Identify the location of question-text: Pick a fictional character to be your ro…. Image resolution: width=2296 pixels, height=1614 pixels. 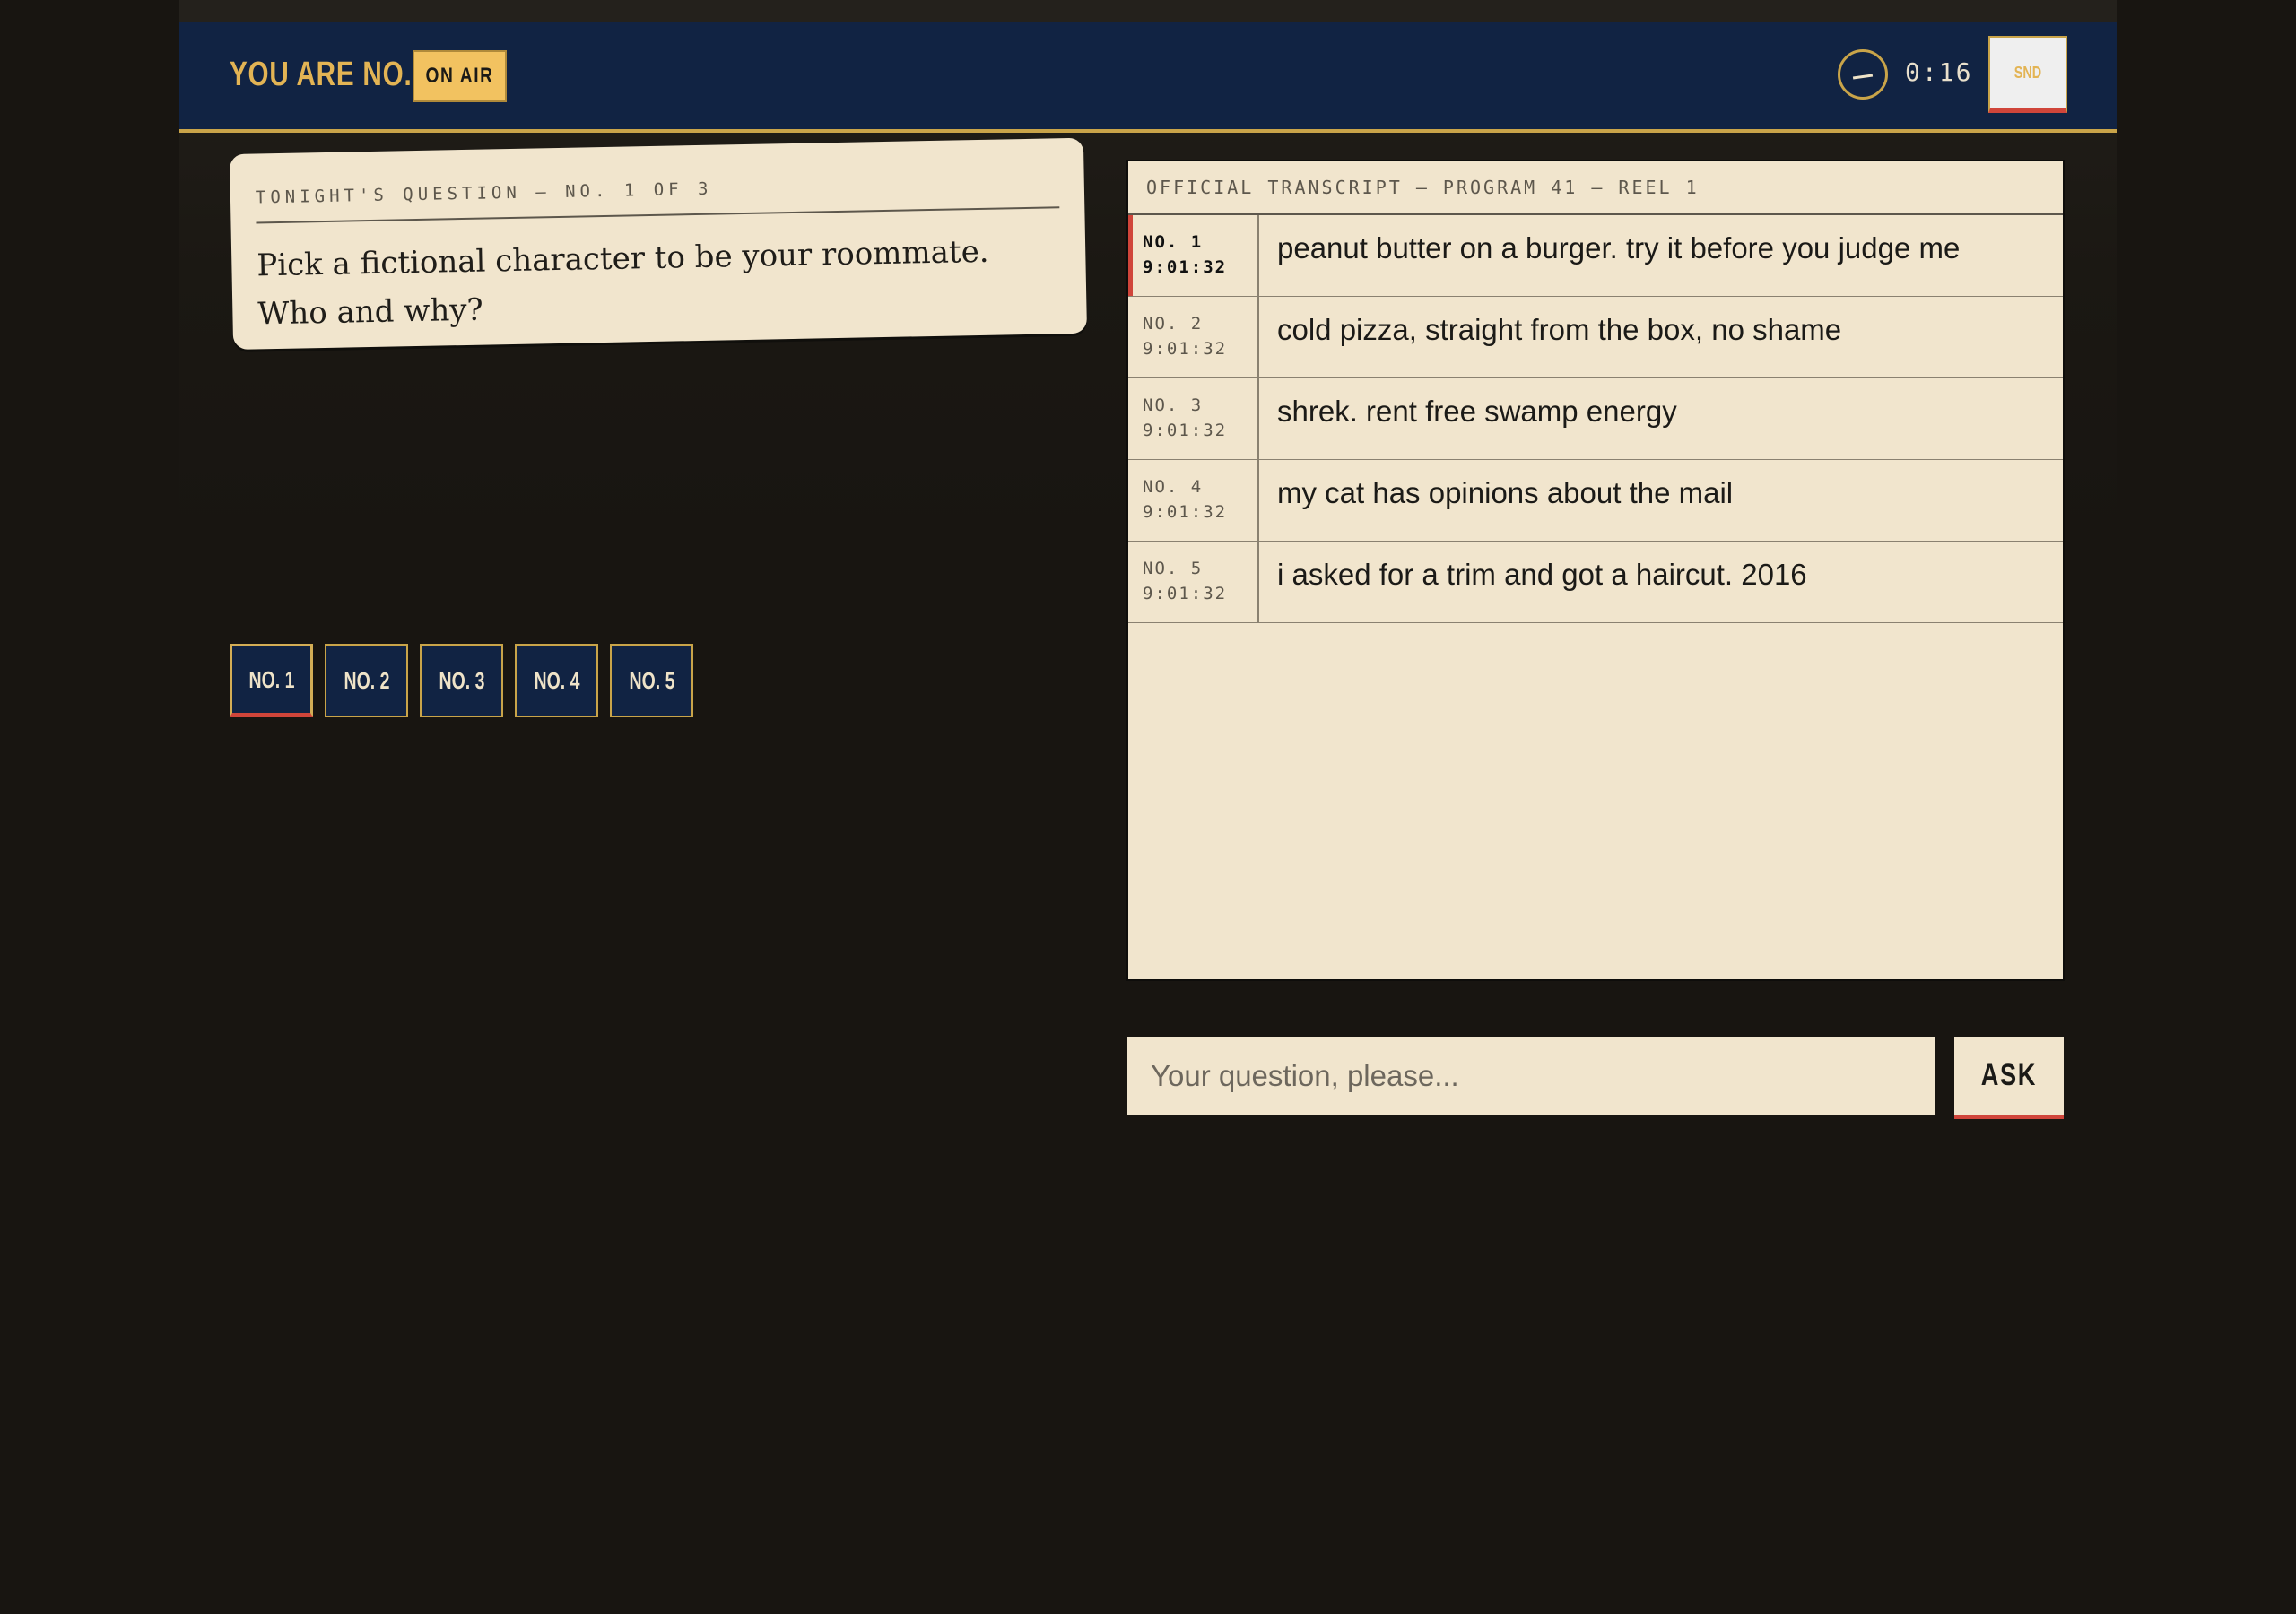
(623, 283).